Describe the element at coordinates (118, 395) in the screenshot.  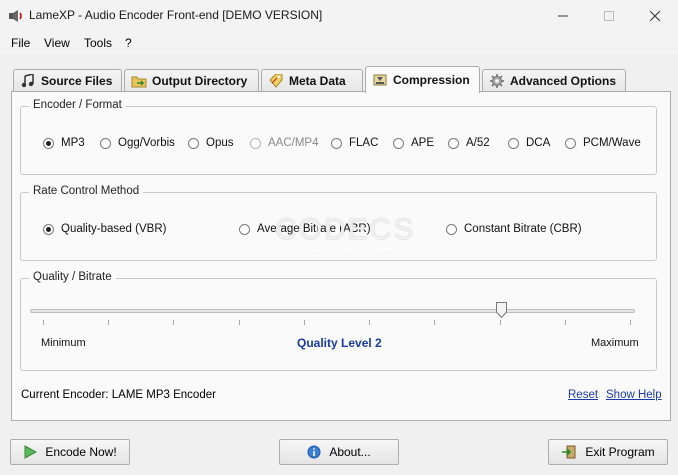
I see `current-encoder-text: Current Encoder: LAME MP3 Encoder` at that location.